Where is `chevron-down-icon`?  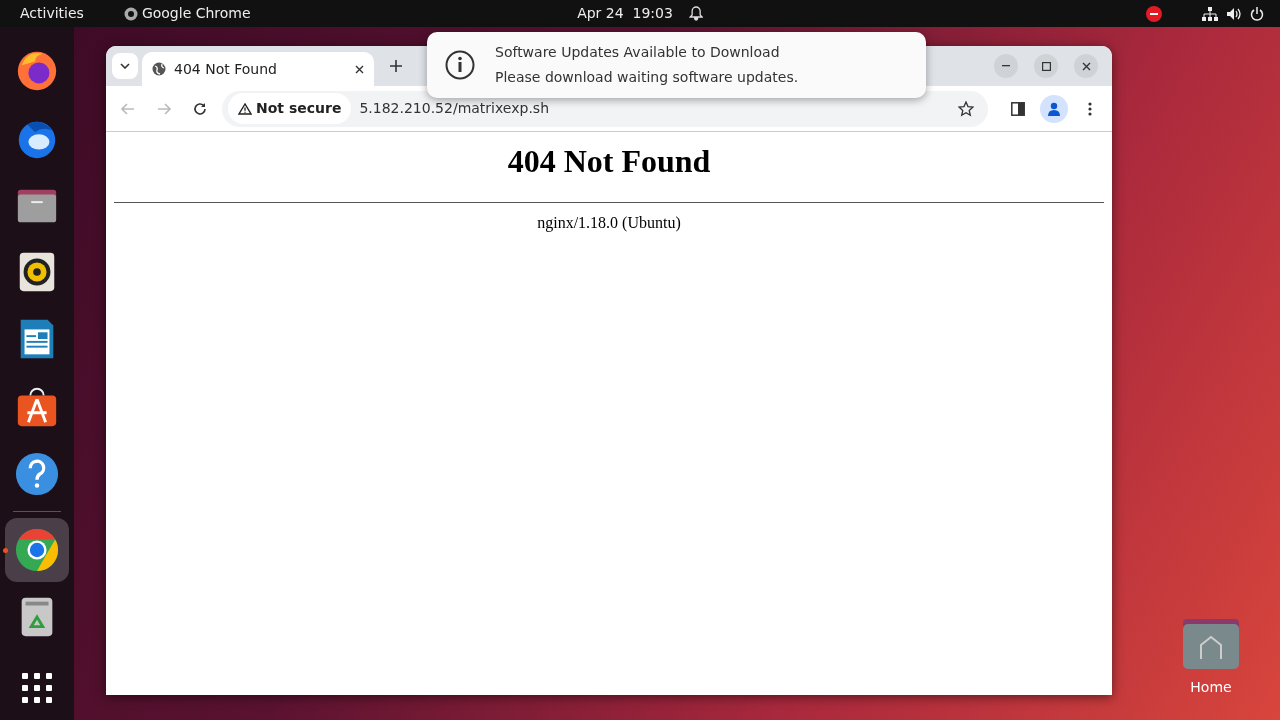 chevron-down-icon is located at coordinates (125, 66).